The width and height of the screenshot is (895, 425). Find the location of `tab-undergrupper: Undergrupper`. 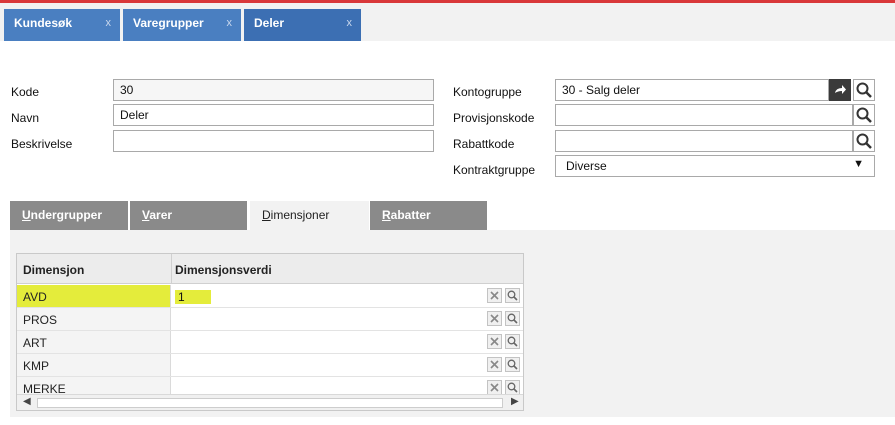

tab-undergrupper: Undergrupper is located at coordinates (69, 215).